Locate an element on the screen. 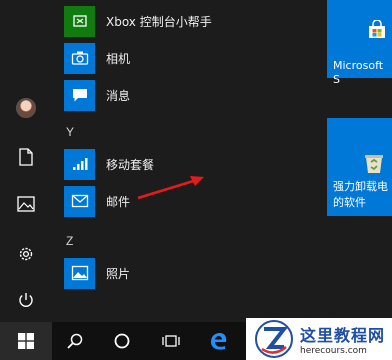 The height and width of the screenshot is (360, 392). edge-icon is located at coordinates (219, 341).